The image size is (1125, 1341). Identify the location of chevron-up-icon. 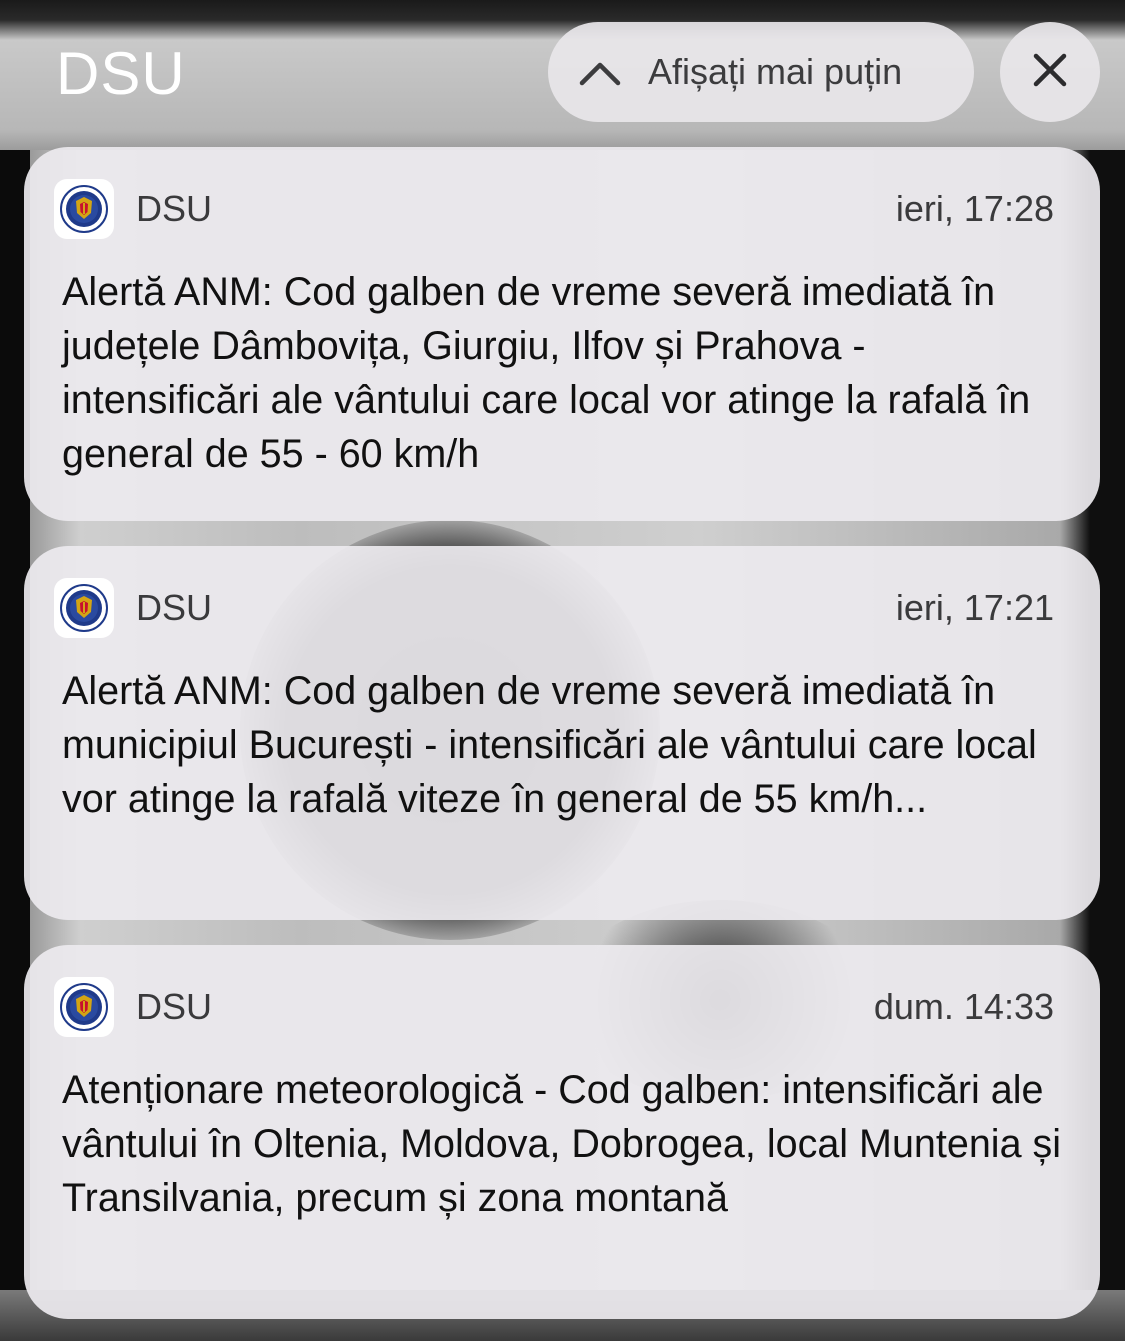
(600, 72).